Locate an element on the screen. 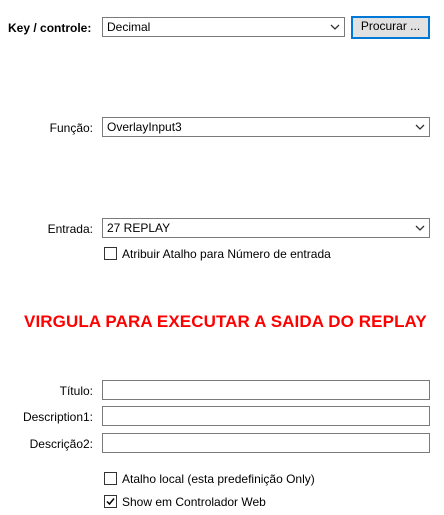 This screenshot has height=515, width=444. controlador-web-checkbox is located at coordinates (110, 501).